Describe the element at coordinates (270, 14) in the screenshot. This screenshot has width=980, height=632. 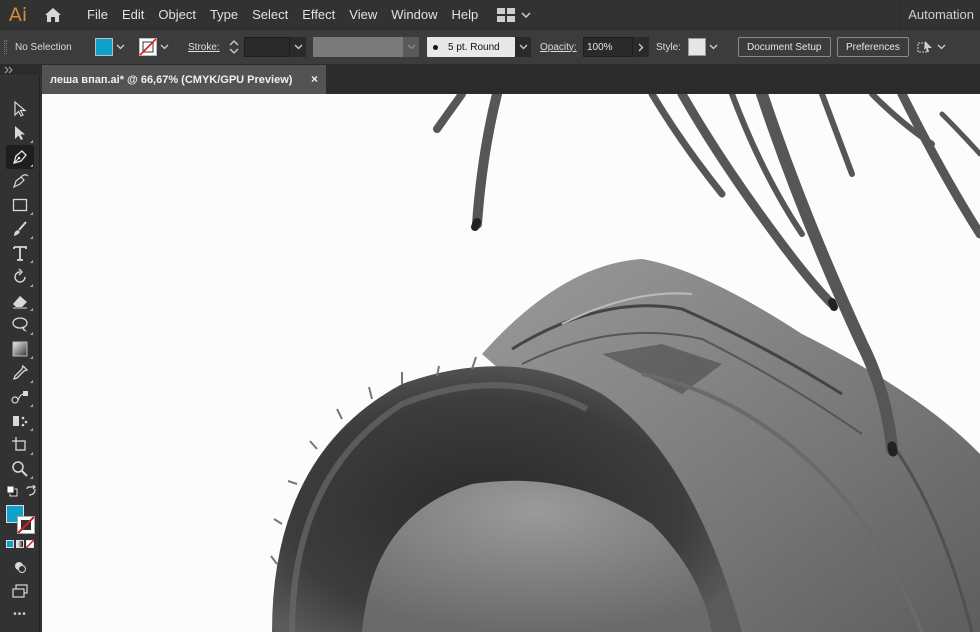
I see `menu-select: Select` at that location.